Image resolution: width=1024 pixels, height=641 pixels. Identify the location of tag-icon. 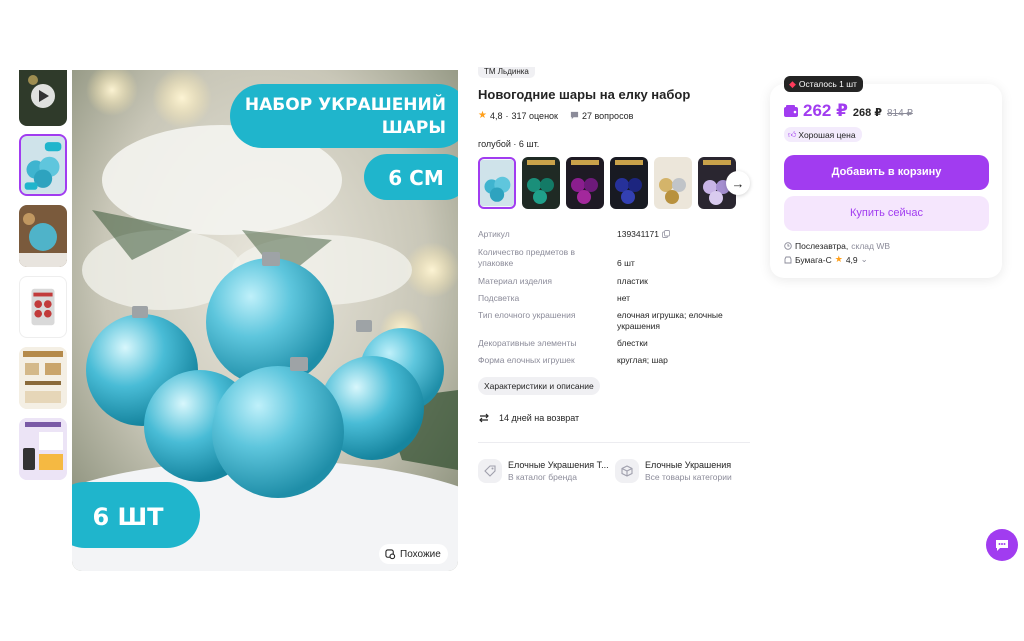
(490, 471).